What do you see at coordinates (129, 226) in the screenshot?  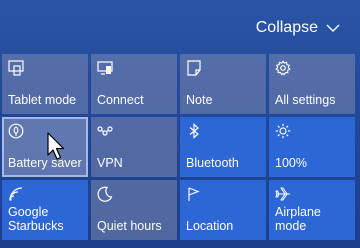 I see `tile-label: Quiet hours` at bounding box center [129, 226].